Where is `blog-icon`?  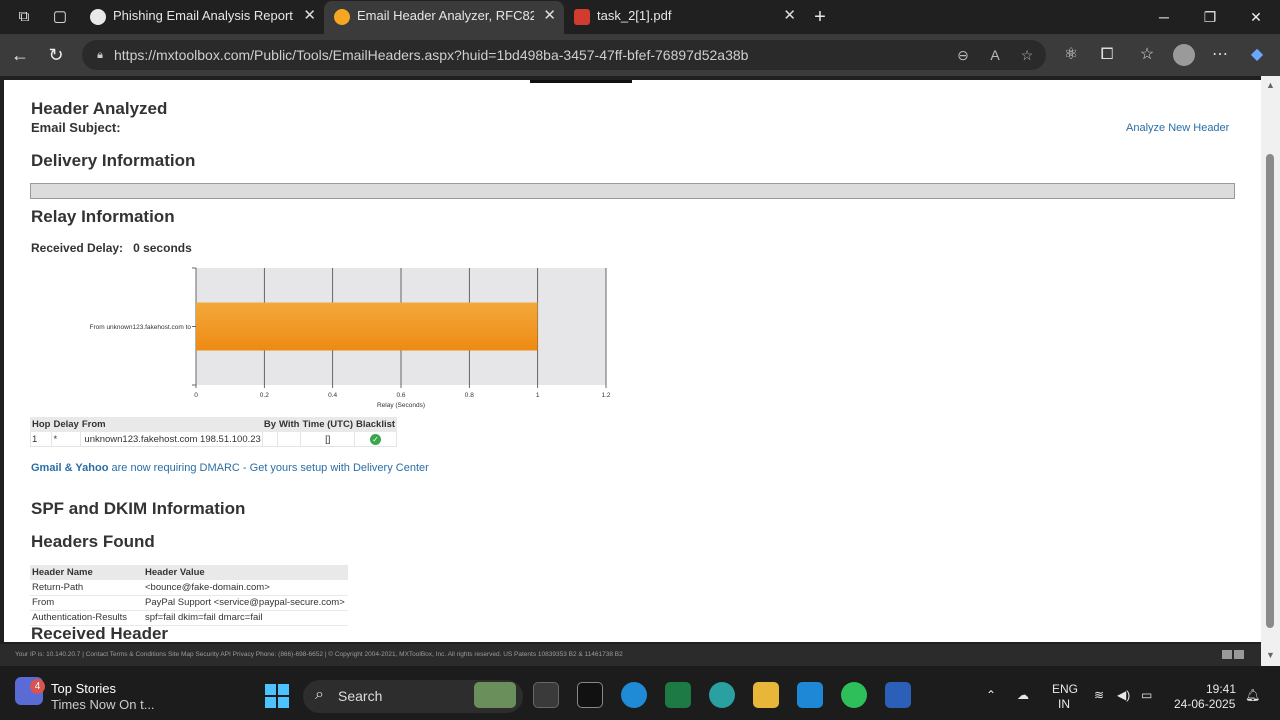
blog-icon is located at coordinates (1239, 654).